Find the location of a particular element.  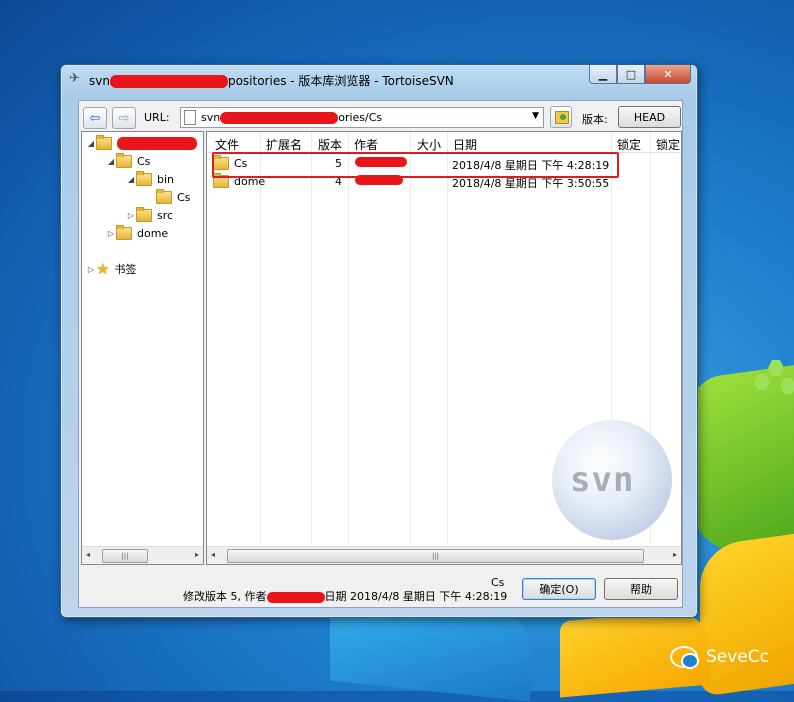

tree-item-label: bin is located at coordinates (166, 179).